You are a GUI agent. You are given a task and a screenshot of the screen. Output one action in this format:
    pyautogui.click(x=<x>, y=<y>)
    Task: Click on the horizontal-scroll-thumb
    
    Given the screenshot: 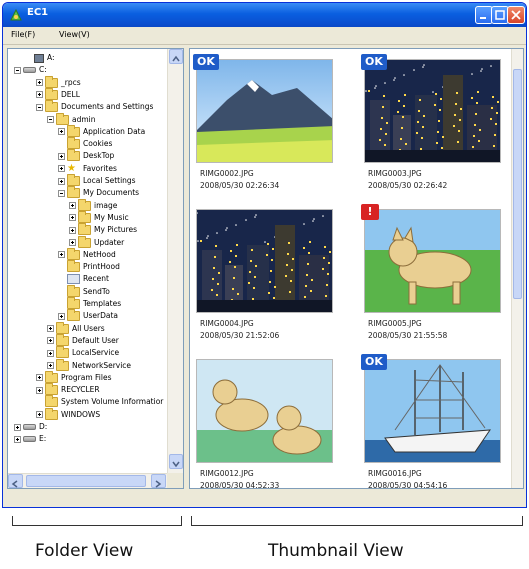 What is the action you would take?
    pyautogui.click(x=86, y=481)
    